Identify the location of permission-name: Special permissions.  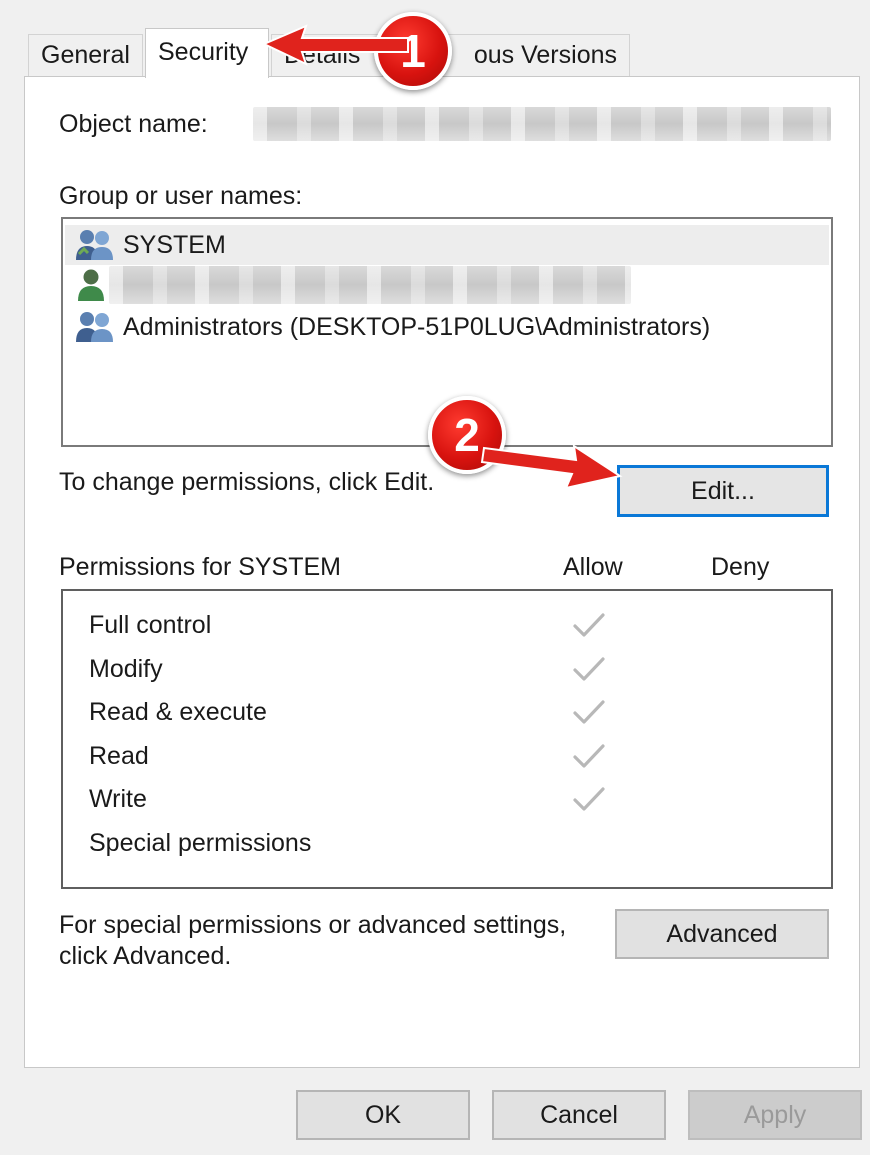
(200, 842).